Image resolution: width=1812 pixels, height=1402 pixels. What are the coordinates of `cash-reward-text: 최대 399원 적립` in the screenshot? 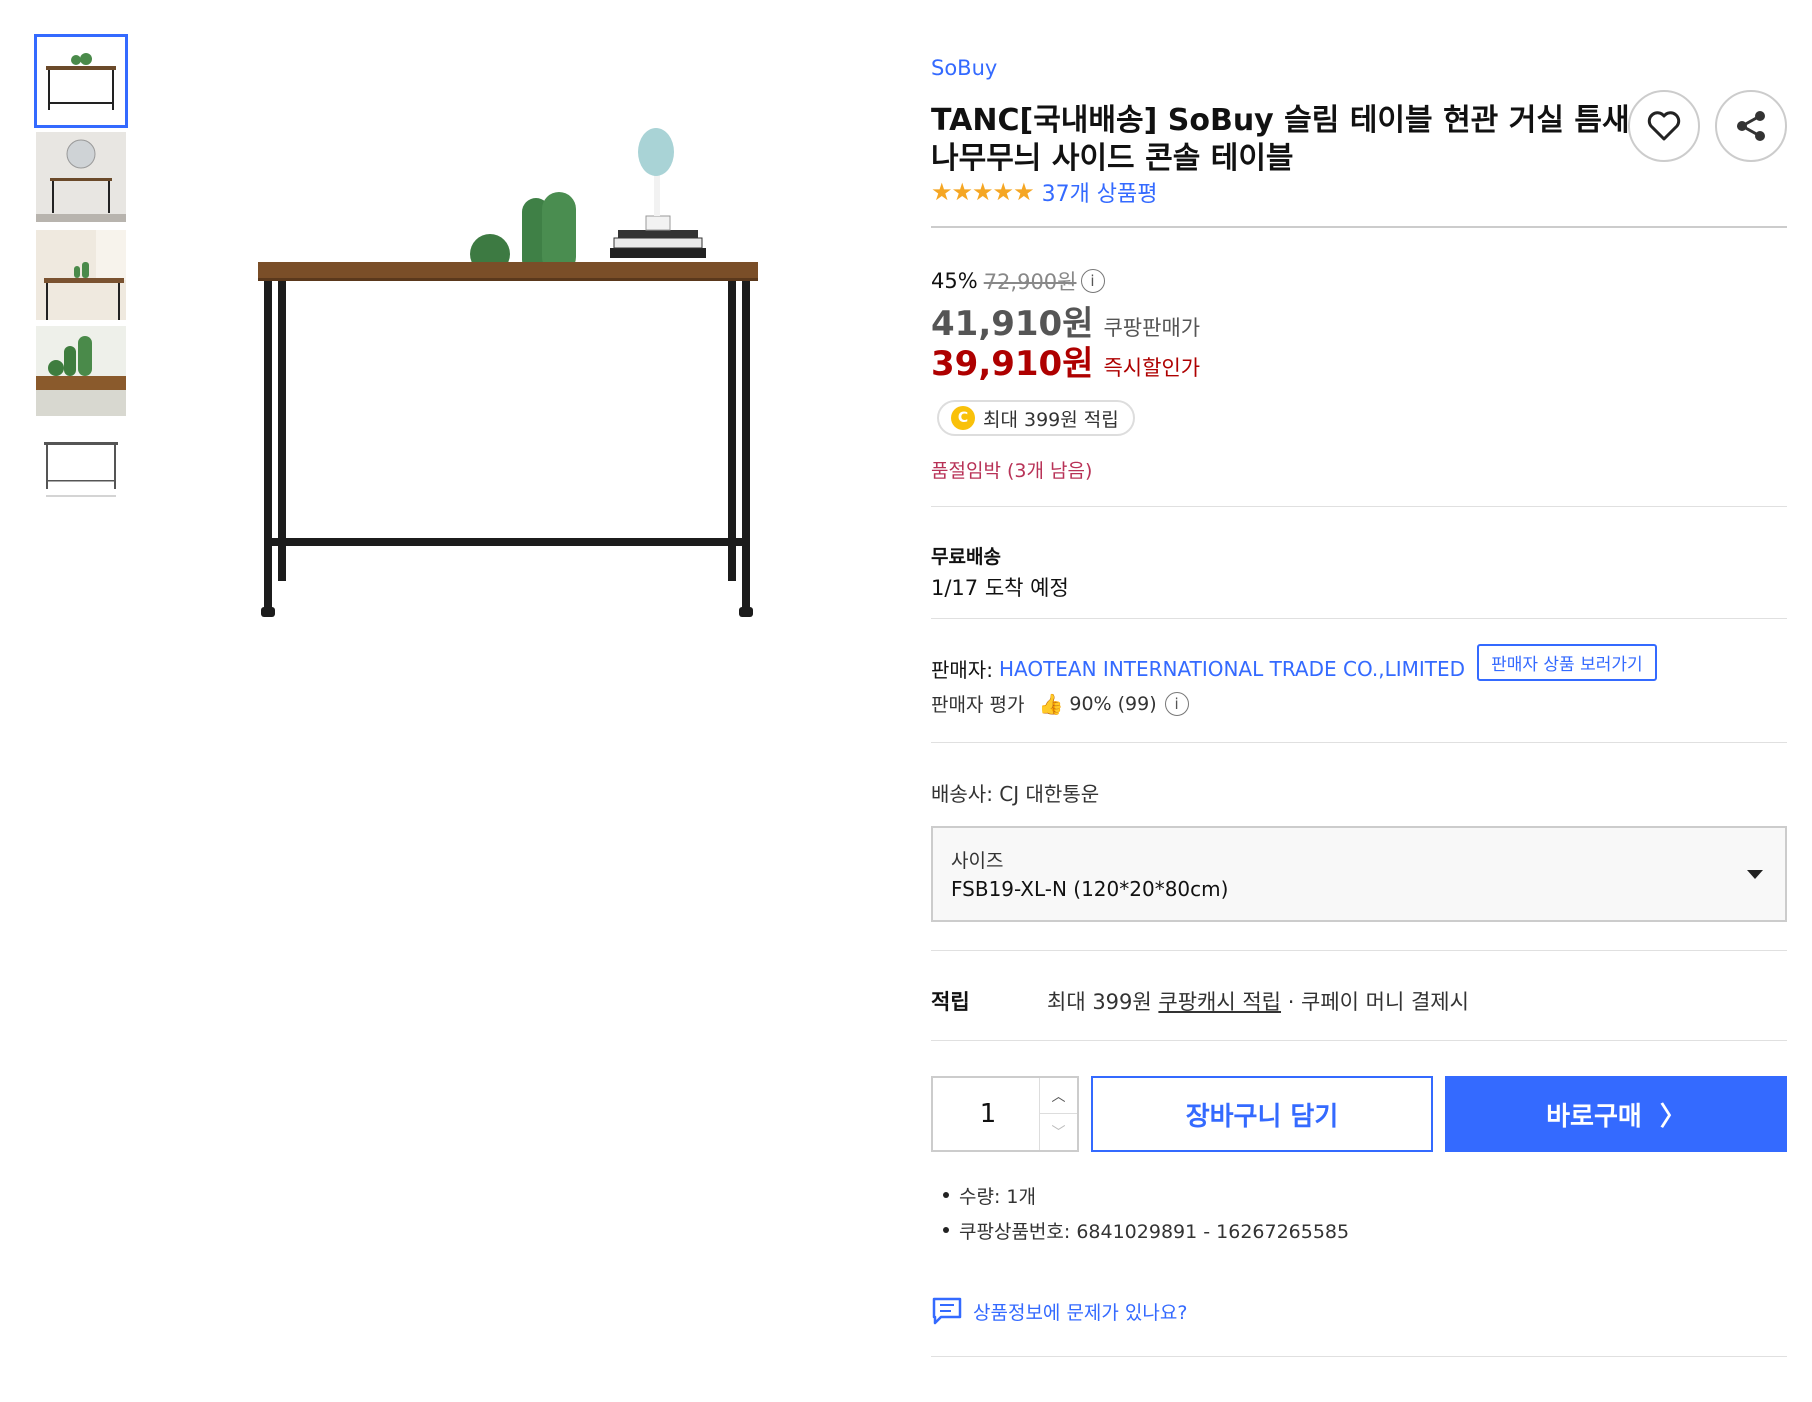 It's located at (1051, 419).